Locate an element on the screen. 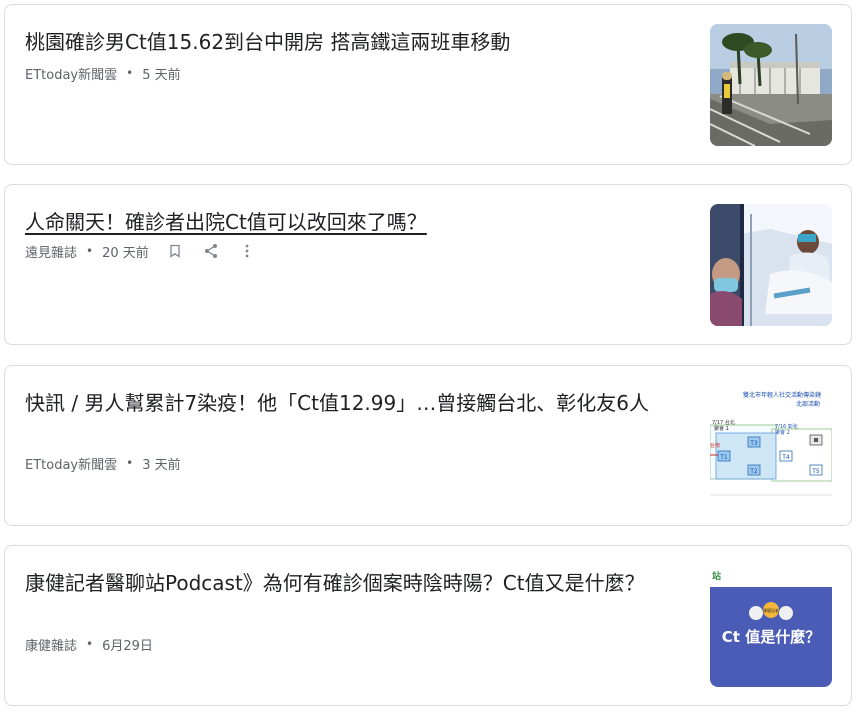 This screenshot has width=856, height=712. svg-text: 聚會 2 is located at coordinates (782, 432).